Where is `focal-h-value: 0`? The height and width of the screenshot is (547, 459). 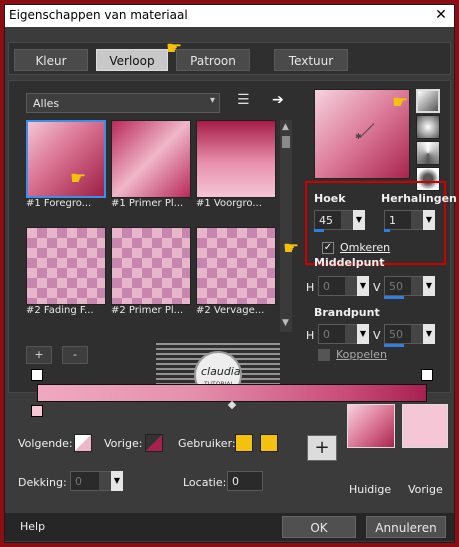
focal-h-value: 0 is located at coordinates (326, 334).